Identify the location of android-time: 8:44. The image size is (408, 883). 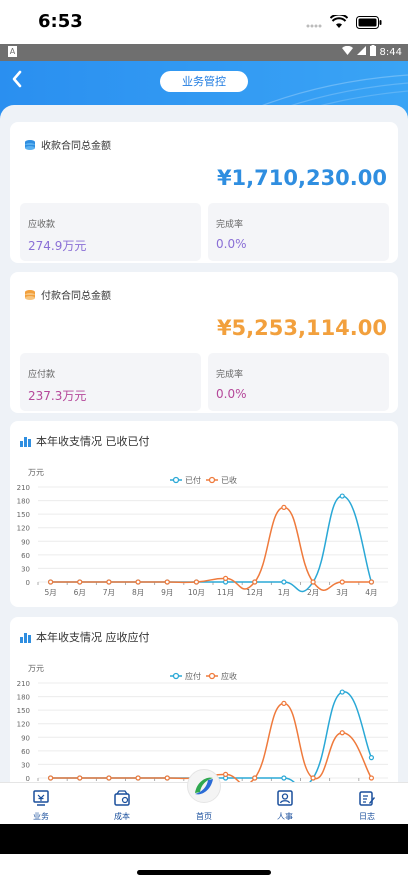
(390, 52).